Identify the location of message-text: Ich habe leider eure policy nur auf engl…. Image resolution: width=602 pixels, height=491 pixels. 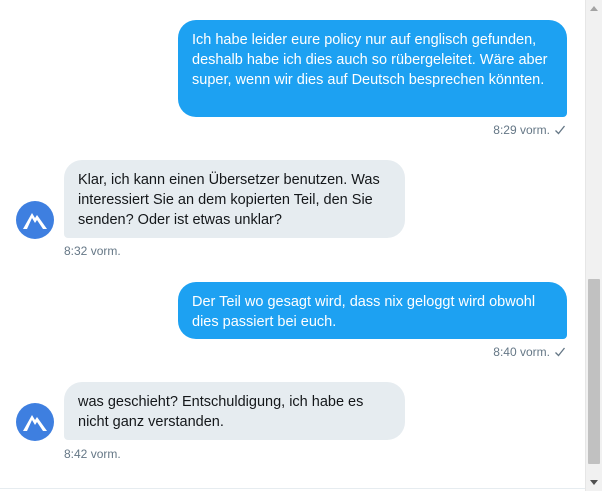
(370, 60).